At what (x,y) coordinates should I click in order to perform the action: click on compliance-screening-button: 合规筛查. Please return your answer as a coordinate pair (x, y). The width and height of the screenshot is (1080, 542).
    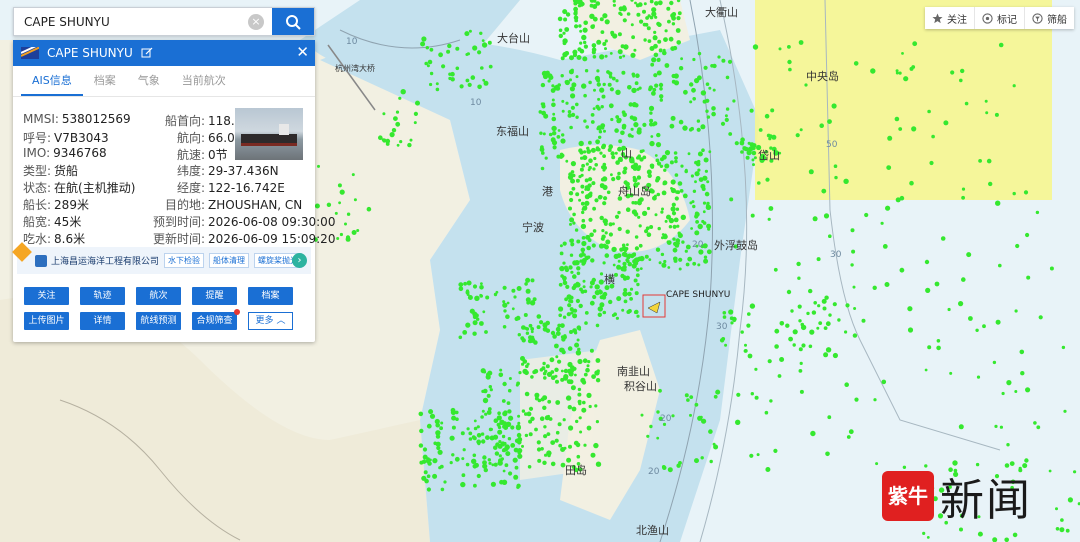
    Looking at the image, I should click on (216, 319).